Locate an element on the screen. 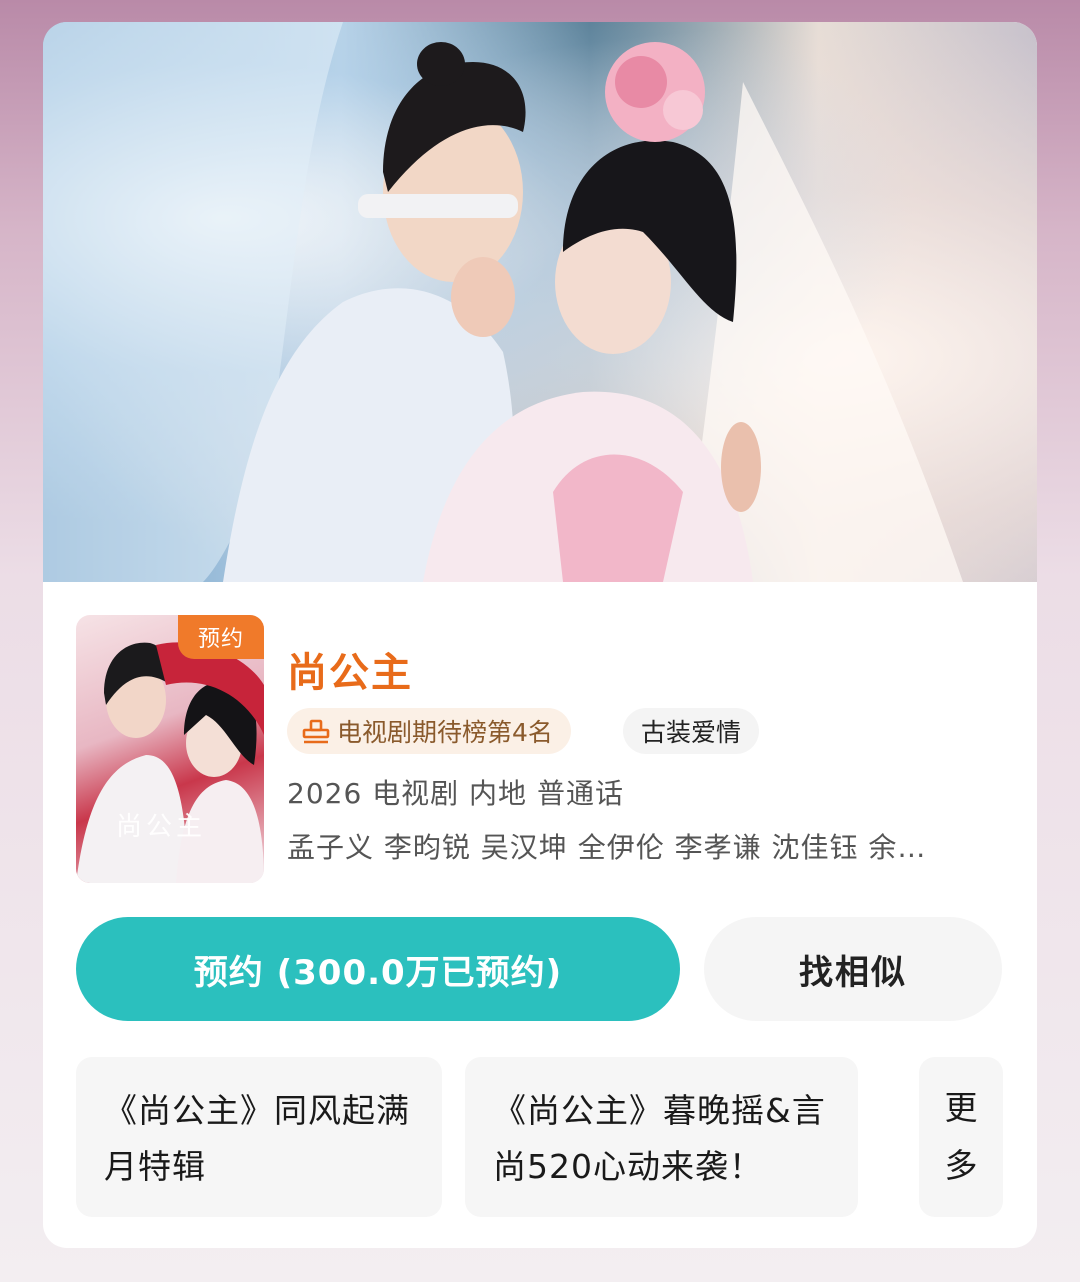  poster-title-text: 尚公主 is located at coordinates (161, 827).